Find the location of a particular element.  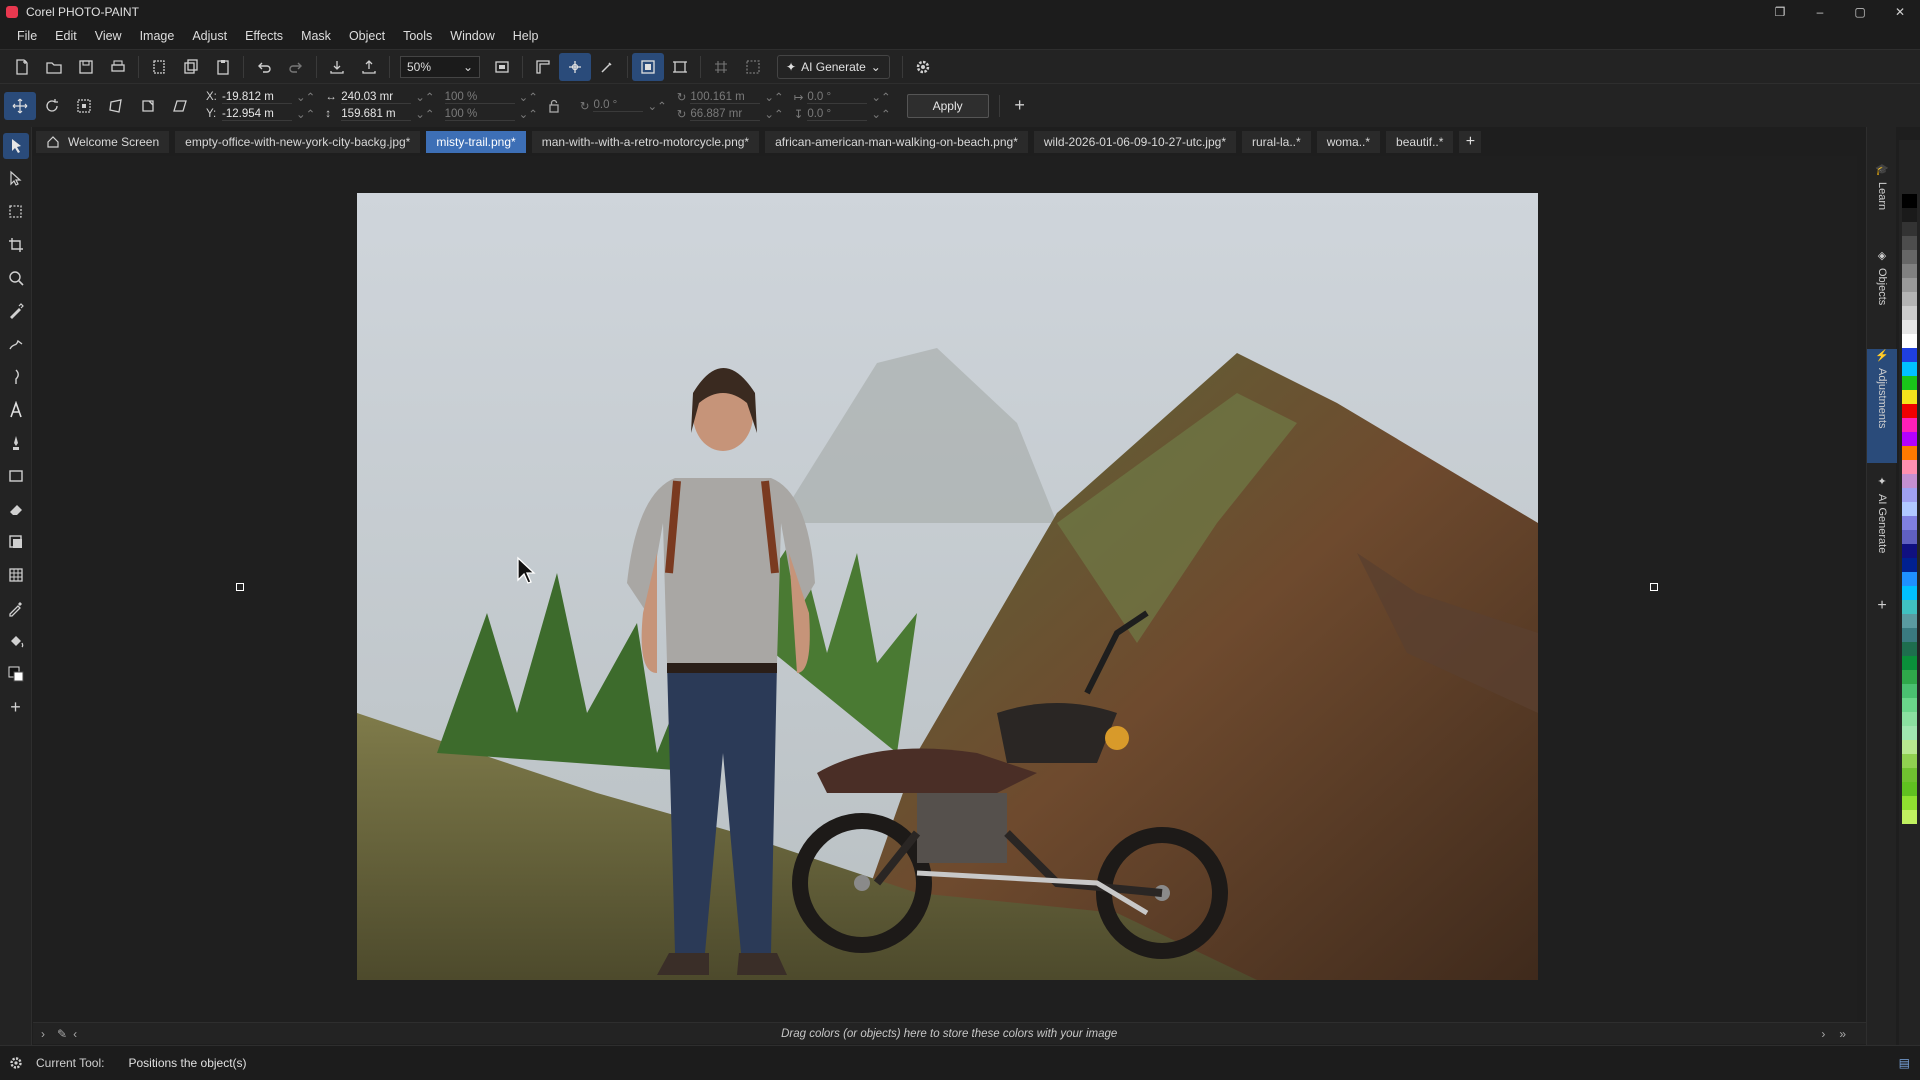

skew-mode-icon is located at coordinates (180, 106).